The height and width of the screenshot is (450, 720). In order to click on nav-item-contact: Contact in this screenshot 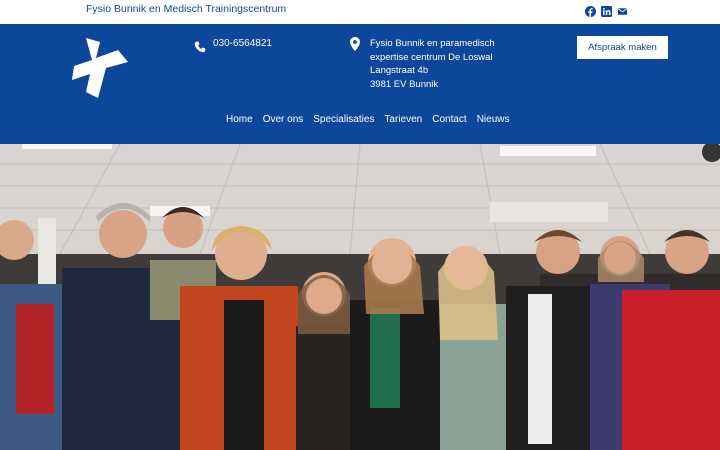, I will do `click(449, 119)`.